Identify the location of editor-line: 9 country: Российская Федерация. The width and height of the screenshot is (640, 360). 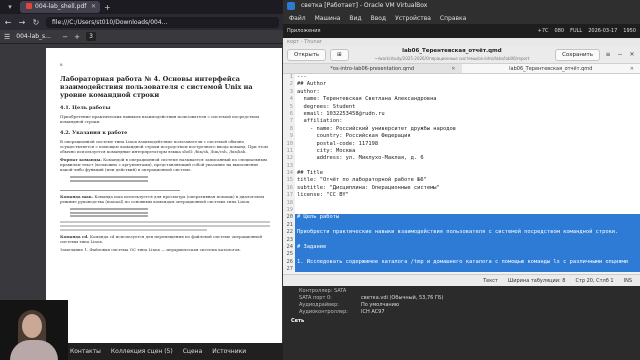
(461, 137).